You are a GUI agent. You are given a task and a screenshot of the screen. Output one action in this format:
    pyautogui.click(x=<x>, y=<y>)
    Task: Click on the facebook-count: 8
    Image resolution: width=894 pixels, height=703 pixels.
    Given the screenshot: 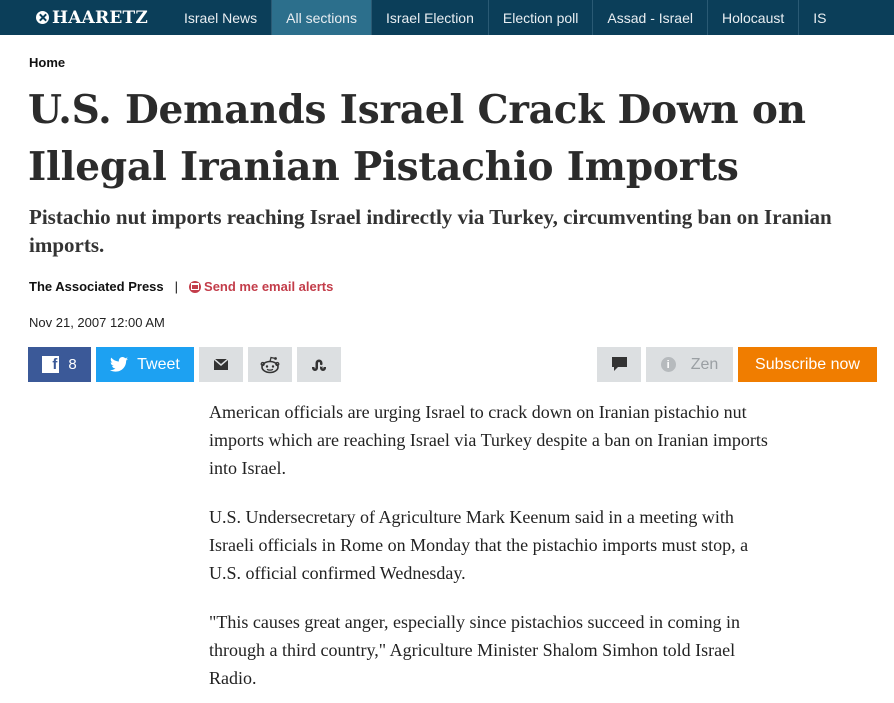 What is the action you would take?
    pyautogui.click(x=72, y=364)
    